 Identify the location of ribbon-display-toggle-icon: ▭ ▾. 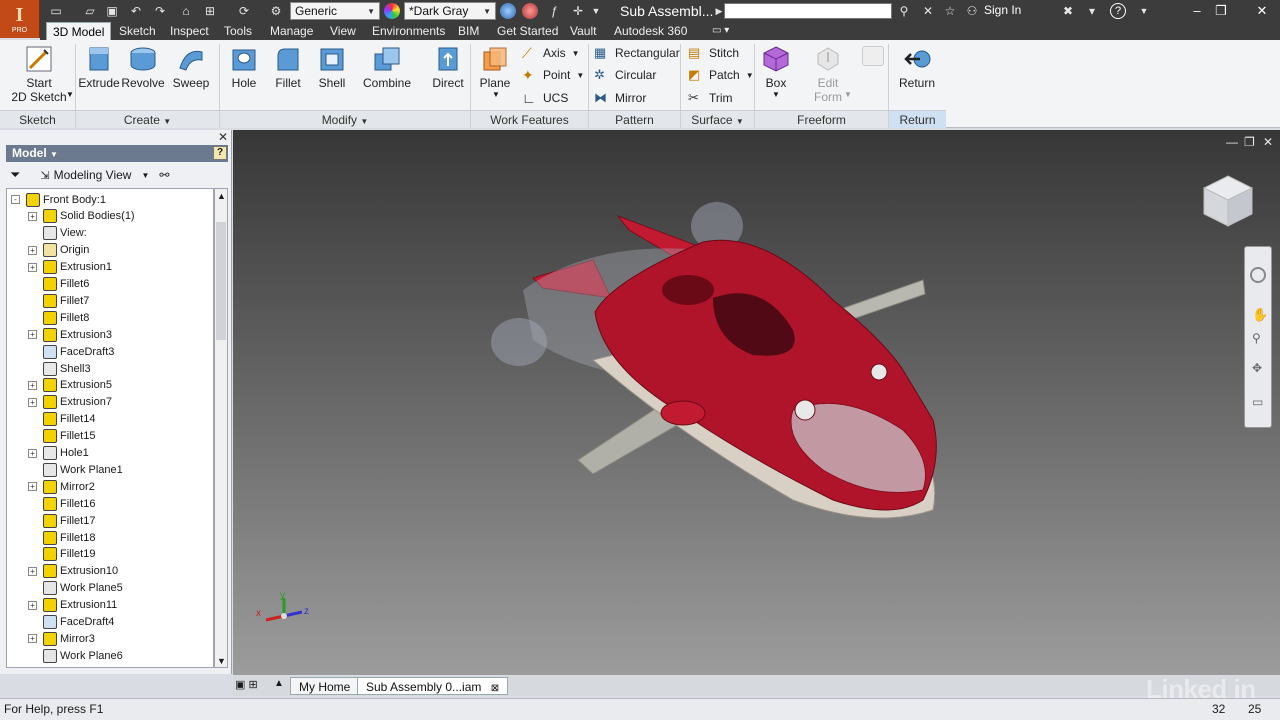
(720, 31).